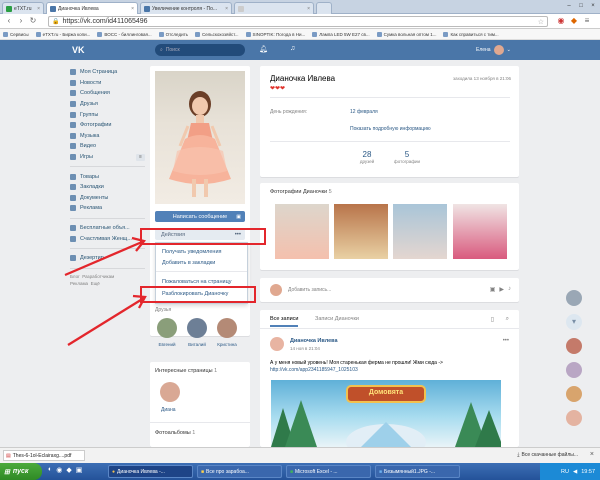  I want to click on post-date: 14 ноя в 21:04, so click(305, 348).